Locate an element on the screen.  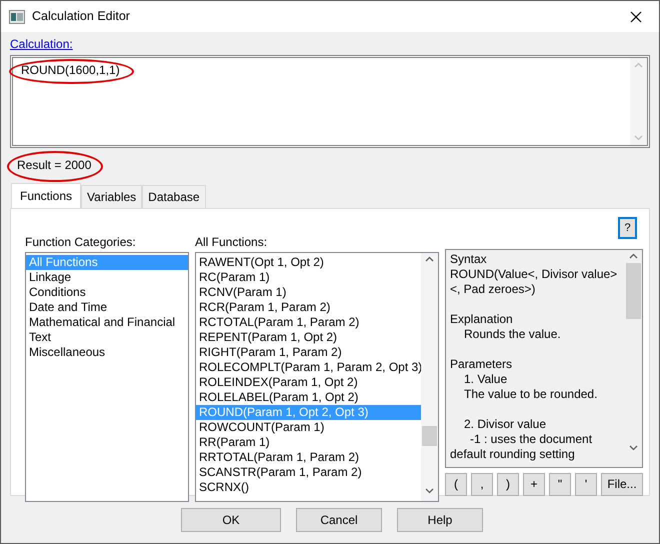
list-item: Date and Time is located at coordinates (107, 307).